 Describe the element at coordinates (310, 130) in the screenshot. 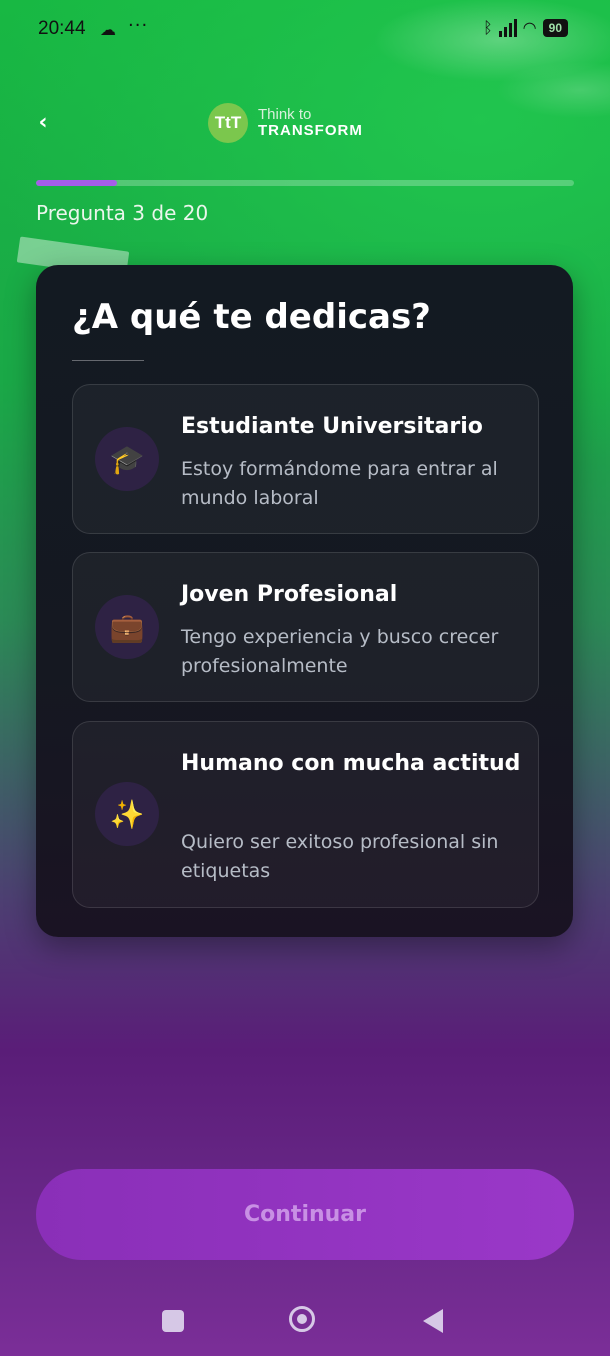

I see `logo-line2: TRANSFORM` at that location.